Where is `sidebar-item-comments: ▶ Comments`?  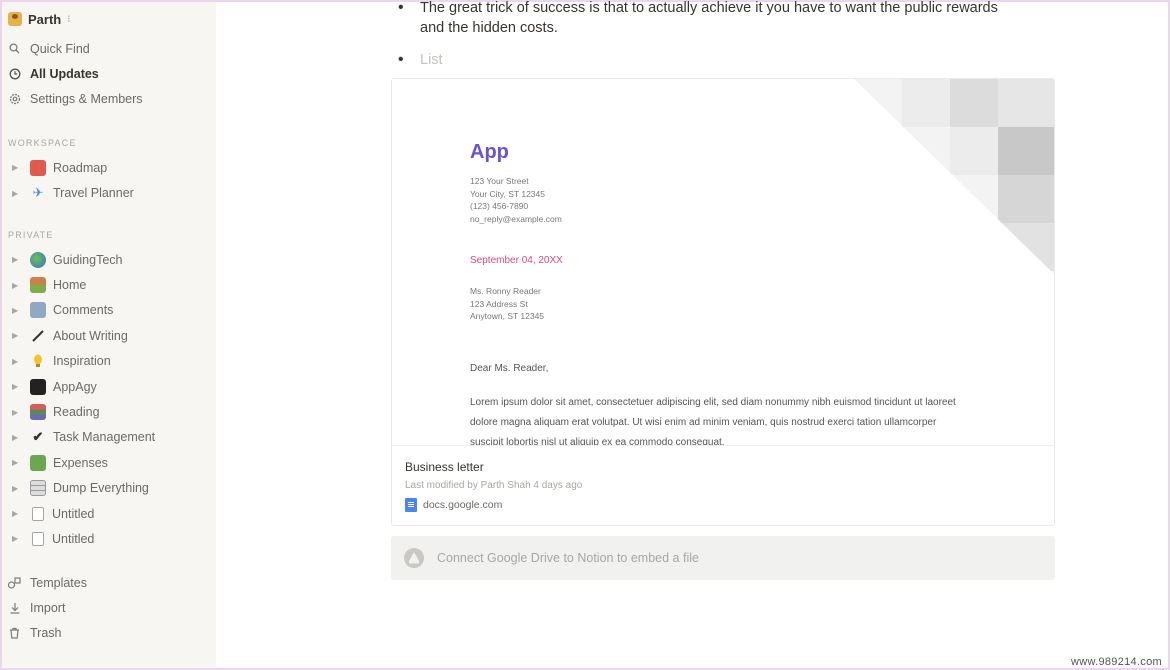
sidebar-item-comments: ▶ Comments is located at coordinates (109, 310).